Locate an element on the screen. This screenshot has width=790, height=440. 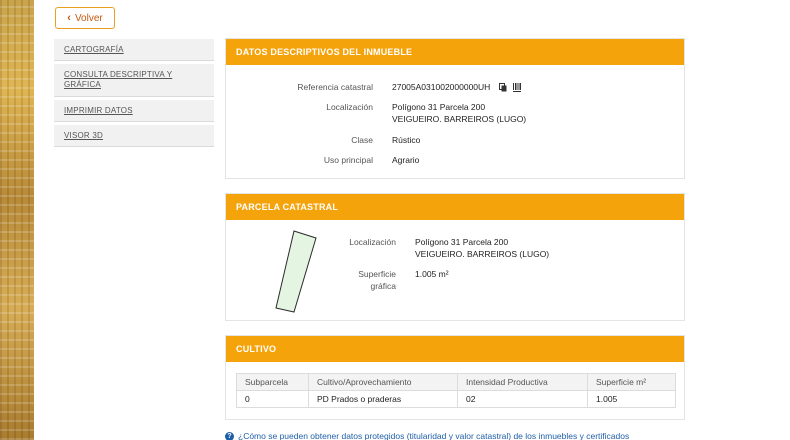
parcel-panel-title: PARCELA CATASTRAL is located at coordinates (455, 207).